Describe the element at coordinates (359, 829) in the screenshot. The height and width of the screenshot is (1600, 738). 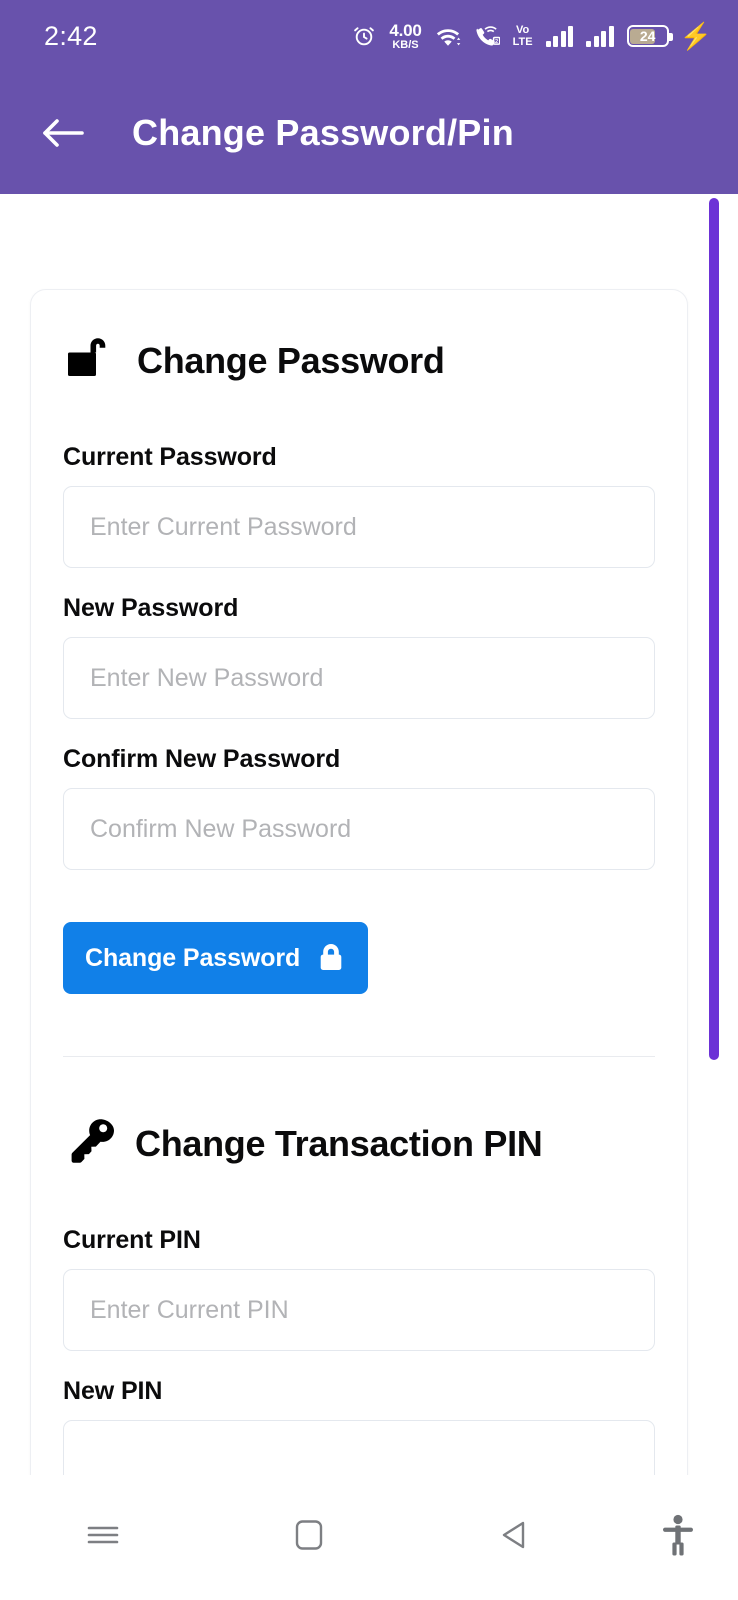
I see `confirm-new-password-input` at that location.